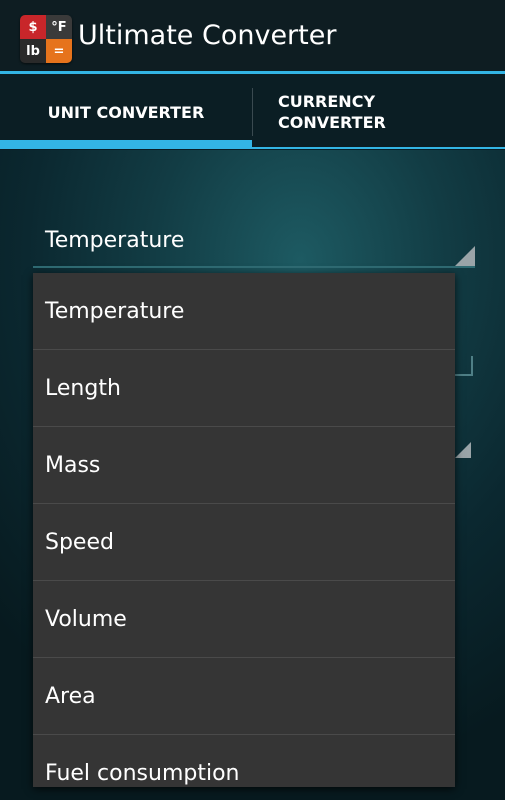  I want to click on selected-tab-indicator, so click(126, 144).